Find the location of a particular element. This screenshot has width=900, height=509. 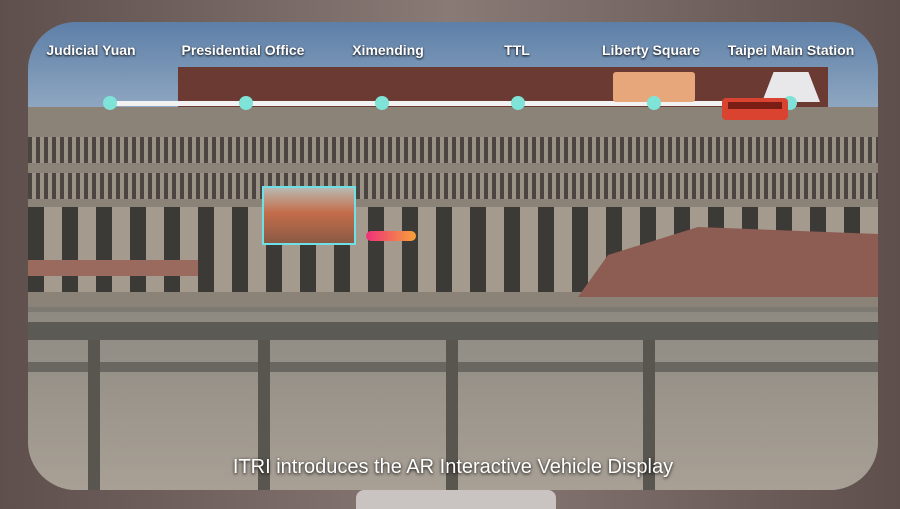

poi-thumbnail is located at coordinates (309, 215).